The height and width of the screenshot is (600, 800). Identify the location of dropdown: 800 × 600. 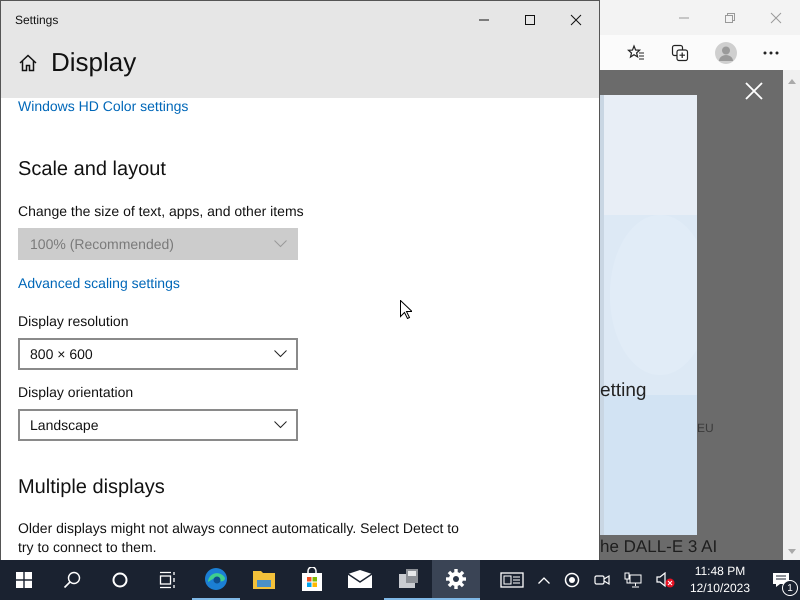
(158, 354).